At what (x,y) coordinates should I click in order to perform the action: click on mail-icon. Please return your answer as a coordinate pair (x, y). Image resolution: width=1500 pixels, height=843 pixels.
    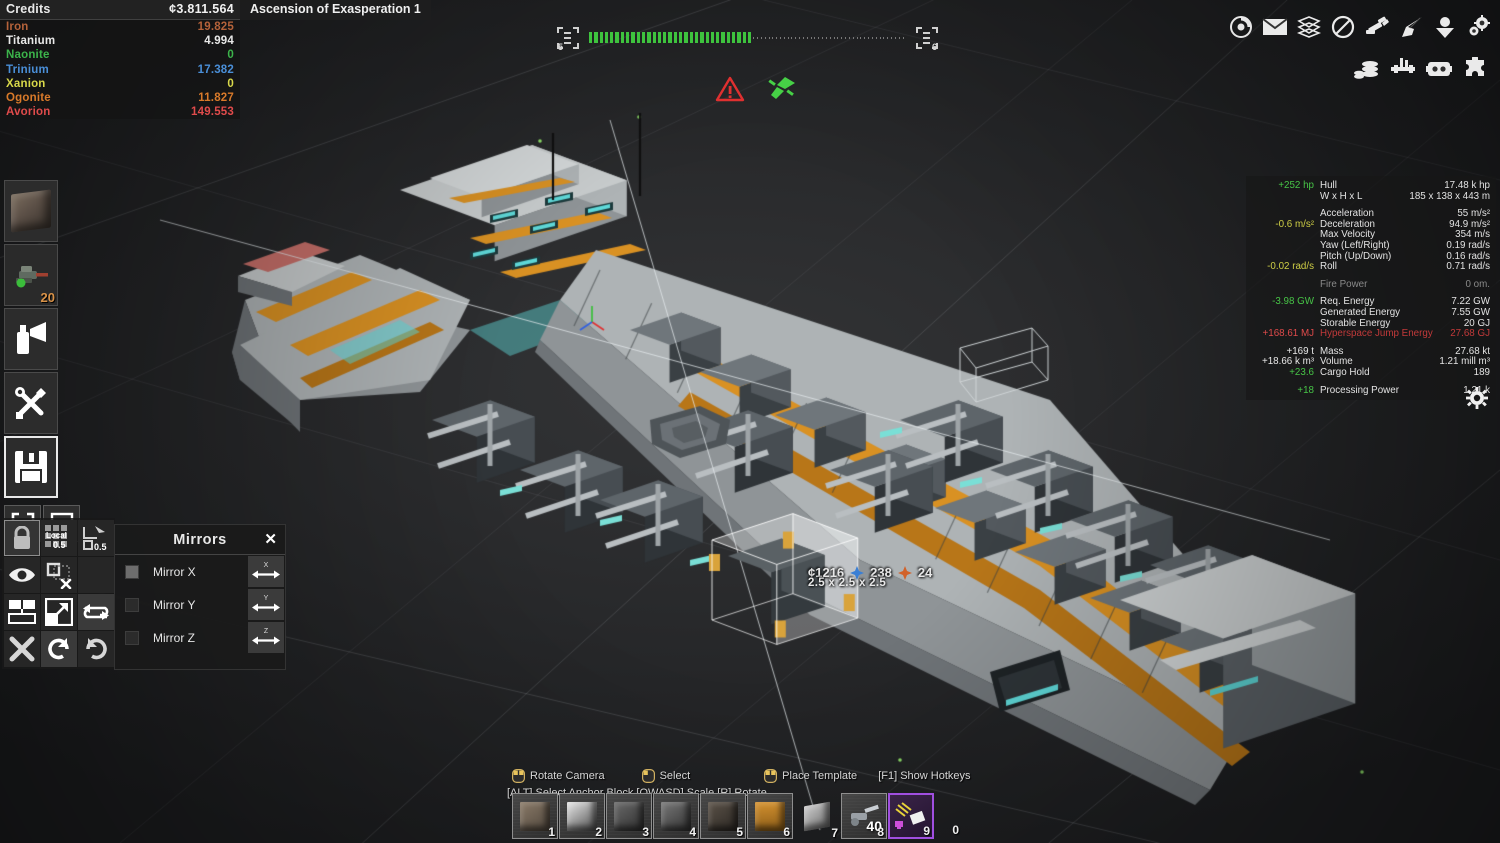
    Looking at the image, I should click on (1275, 27).